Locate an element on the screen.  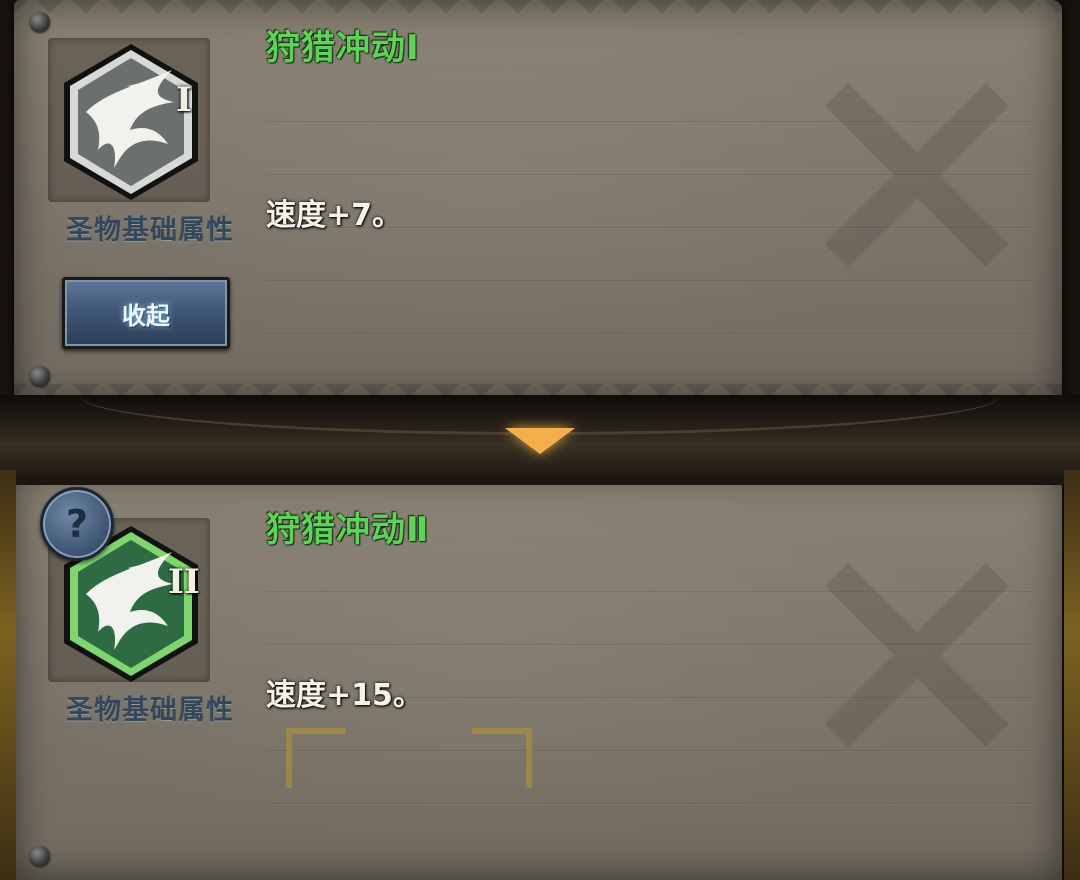
collapse-button: 收起 is located at coordinates (146, 313).